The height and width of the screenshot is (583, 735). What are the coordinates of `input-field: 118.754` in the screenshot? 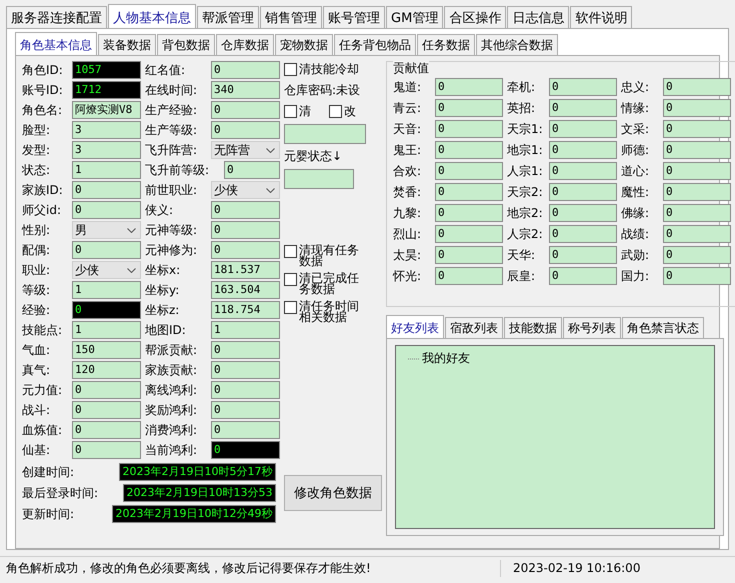 It's located at (245, 310).